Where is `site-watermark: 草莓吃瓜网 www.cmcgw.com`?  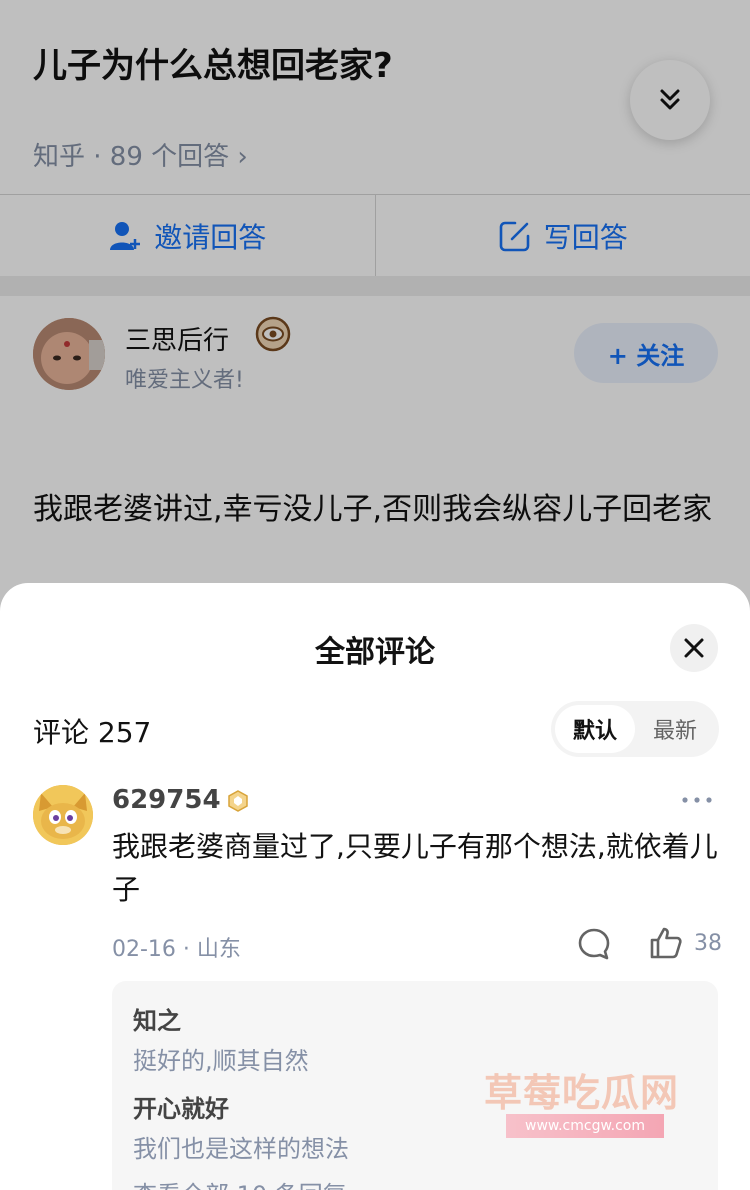
site-watermark: 草莓吃瓜网 www.cmcgw.com is located at coordinates (604, 1102).